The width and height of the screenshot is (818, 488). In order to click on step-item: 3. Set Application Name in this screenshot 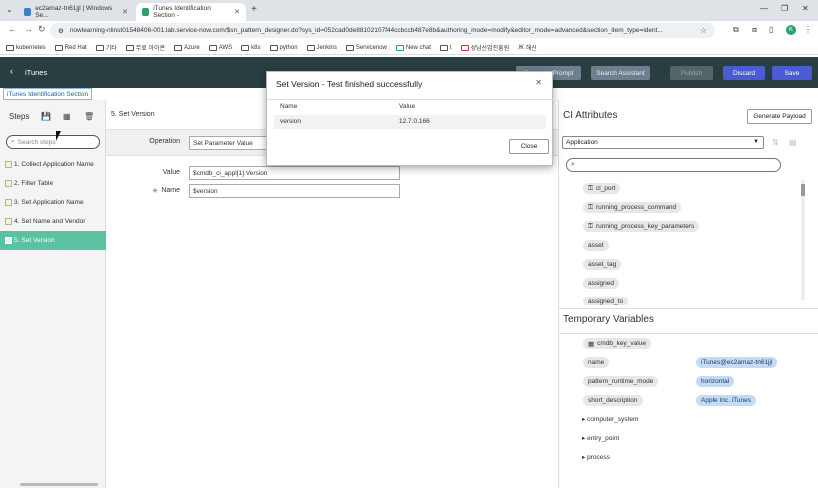, I will do `click(53, 202)`.